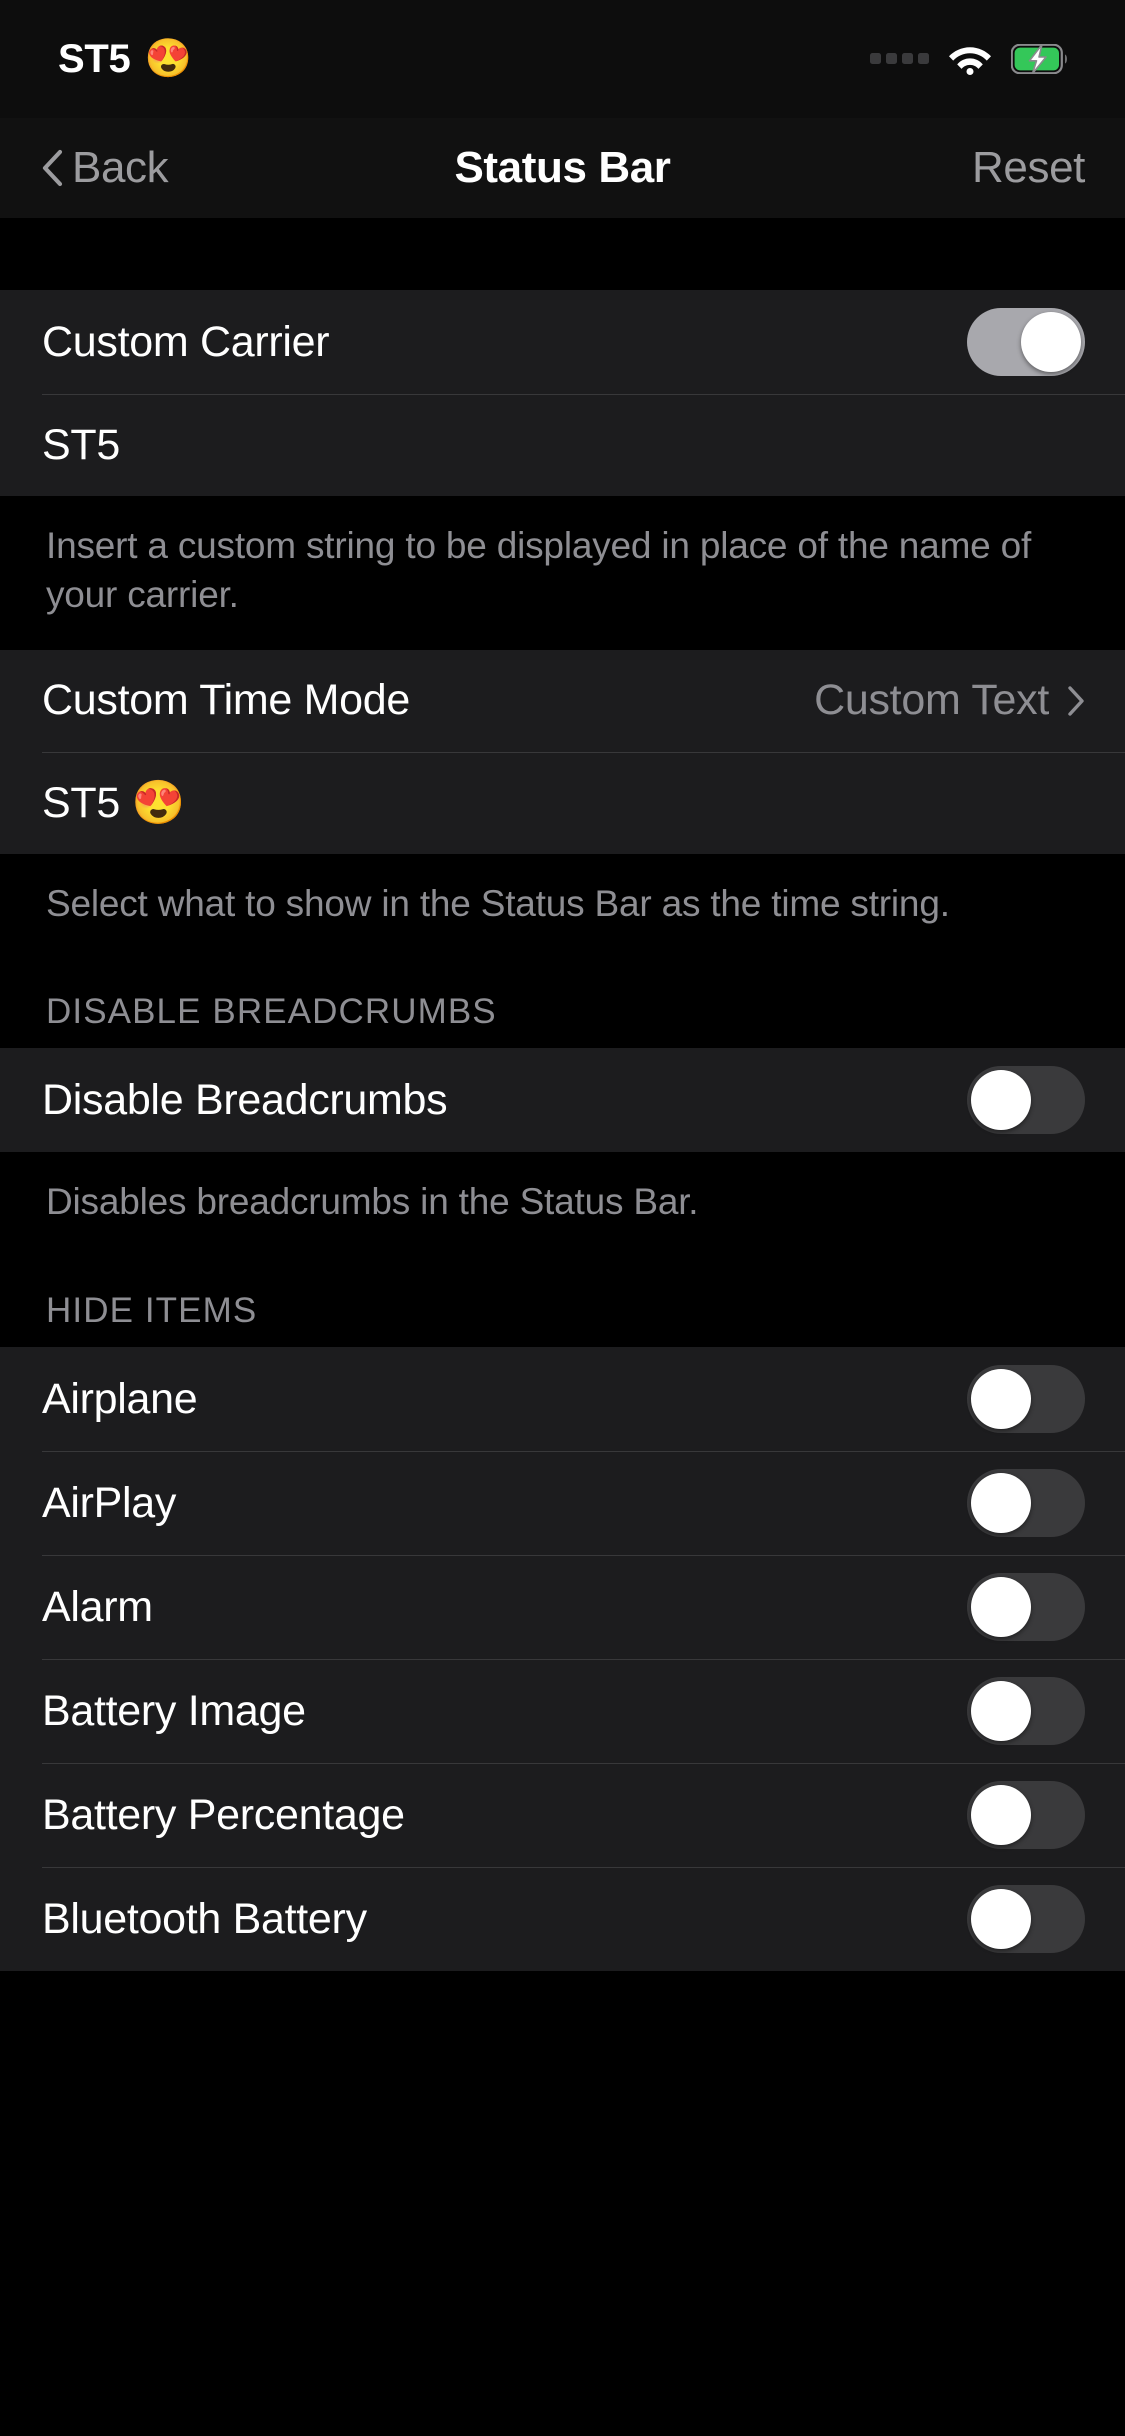 The height and width of the screenshot is (2436, 1125). What do you see at coordinates (562, 1711) in the screenshot?
I see `row-hide-item: Battery Image` at bounding box center [562, 1711].